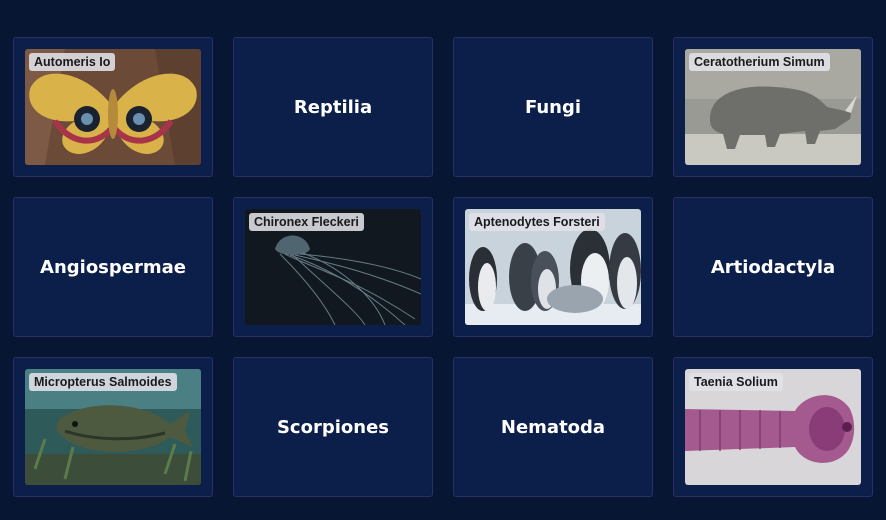 The height and width of the screenshot is (520, 886). Describe the element at coordinates (773, 427) in the screenshot. I see `card-taenia-solium: Taenia Solium` at that location.